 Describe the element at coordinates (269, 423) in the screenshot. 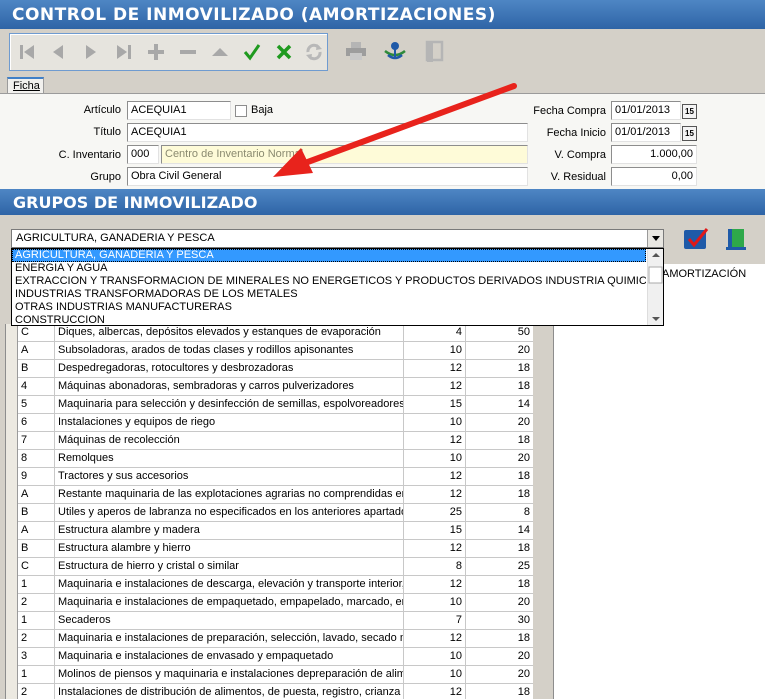

I see `table-row: 6 Instalaciones y equipos de riego 10 20` at that location.